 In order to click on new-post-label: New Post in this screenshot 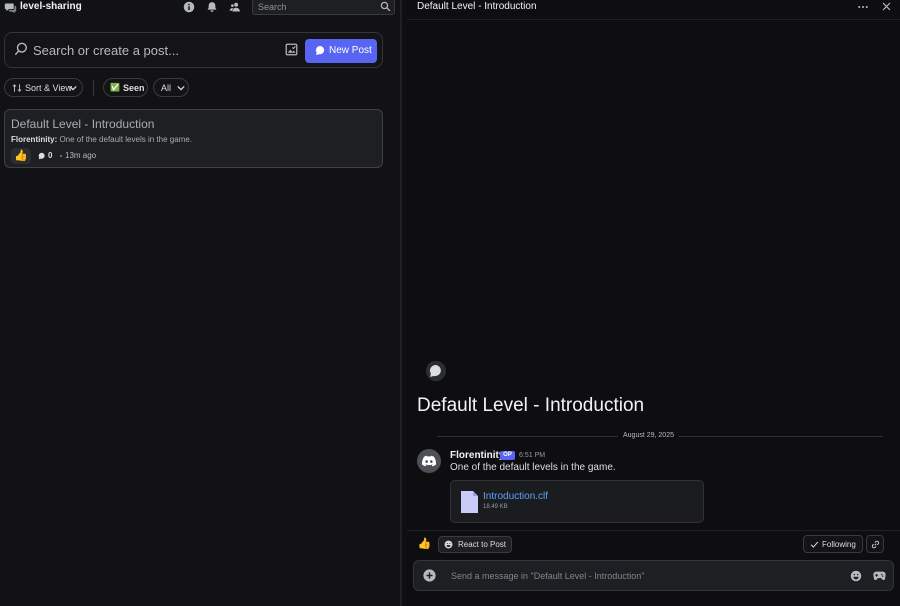, I will do `click(350, 50)`.